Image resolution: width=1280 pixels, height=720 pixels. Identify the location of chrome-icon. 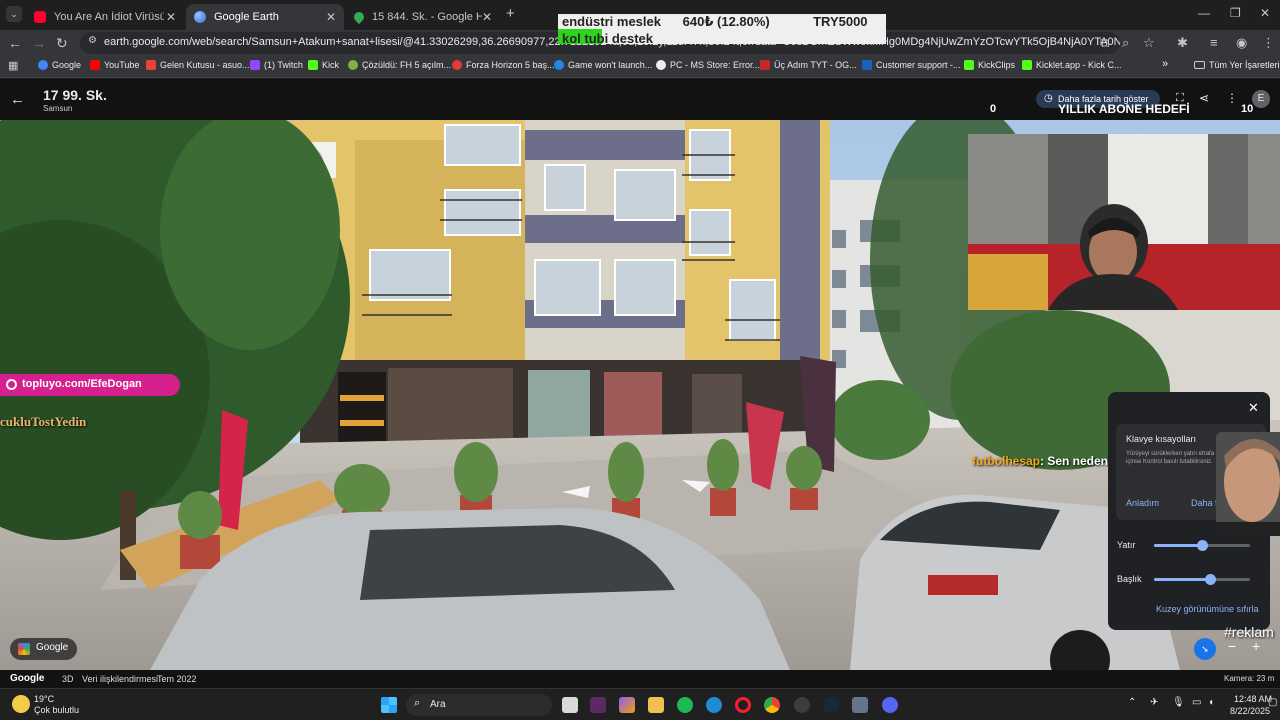
(772, 705).